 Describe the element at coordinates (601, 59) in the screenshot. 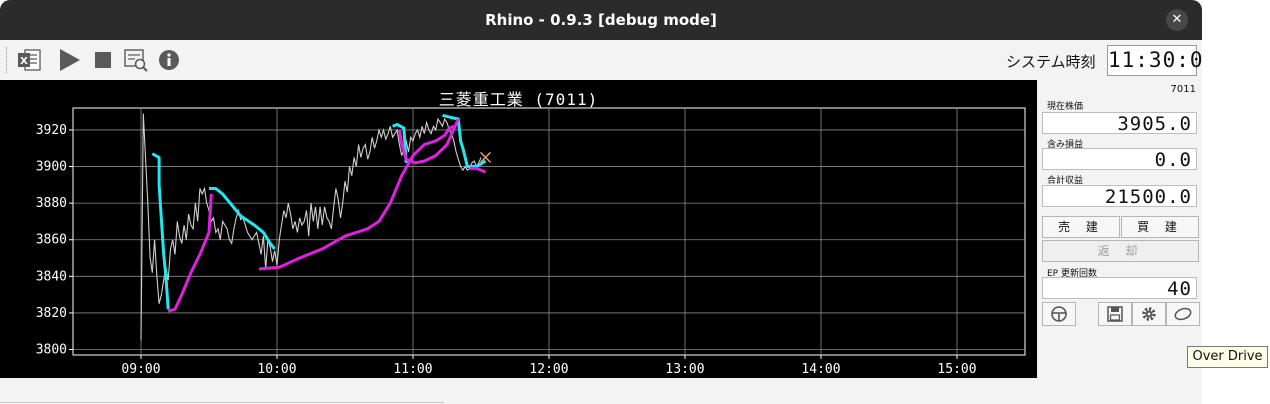

I see `toolbar: X システム時刻 11:30:05` at that location.